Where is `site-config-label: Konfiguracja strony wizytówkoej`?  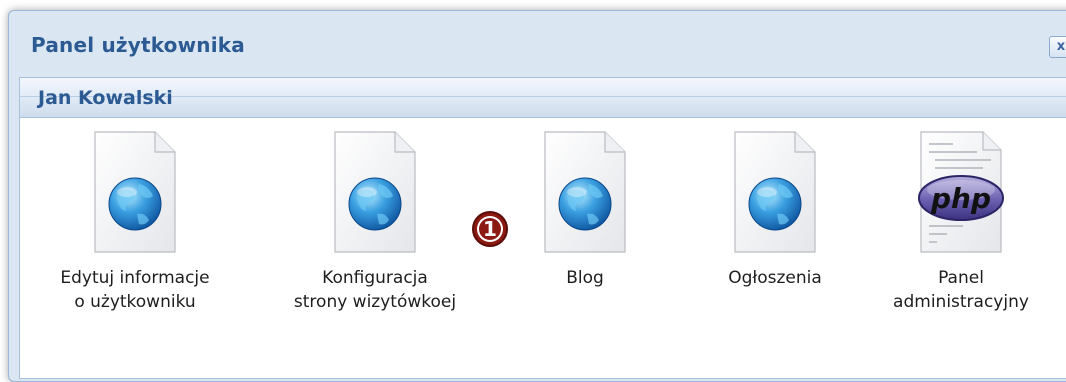
site-config-label: Konfiguracja strony wizytówkoej is located at coordinates (375, 290).